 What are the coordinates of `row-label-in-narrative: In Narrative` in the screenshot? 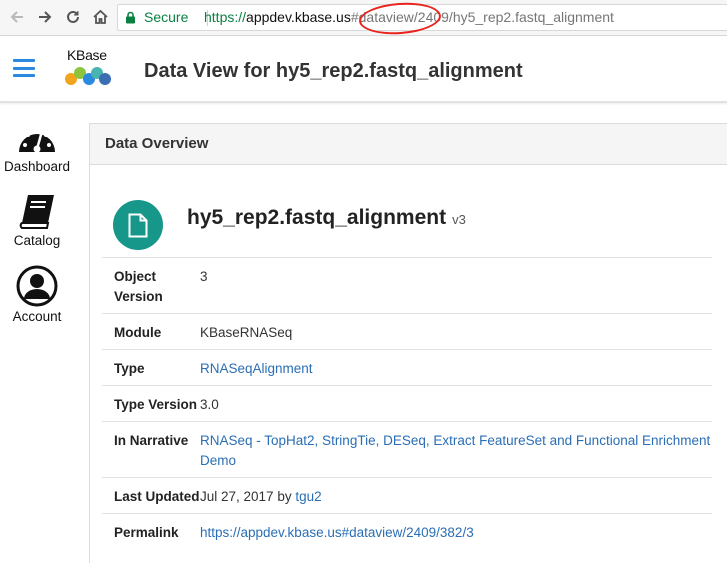 It's located at (151, 440).